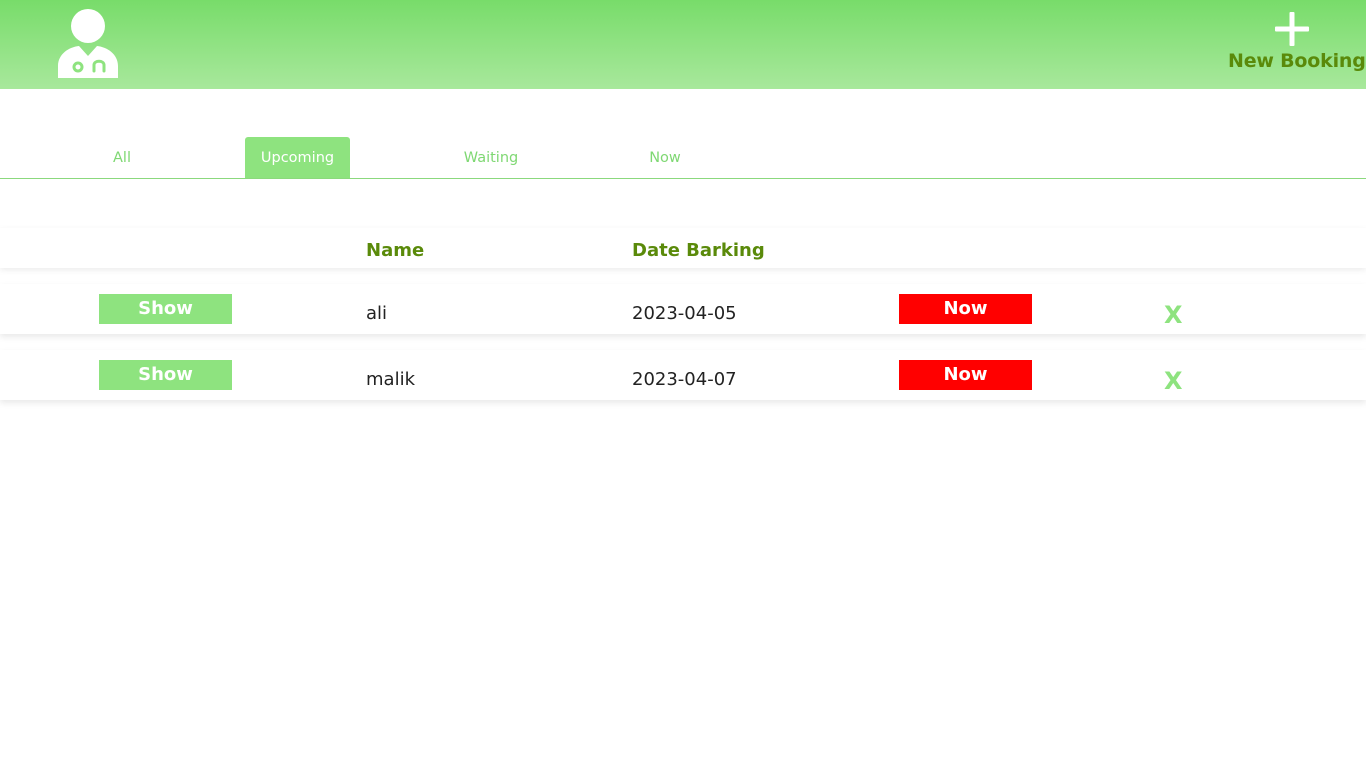  I want to click on doctor-icon, so click(88, 43).